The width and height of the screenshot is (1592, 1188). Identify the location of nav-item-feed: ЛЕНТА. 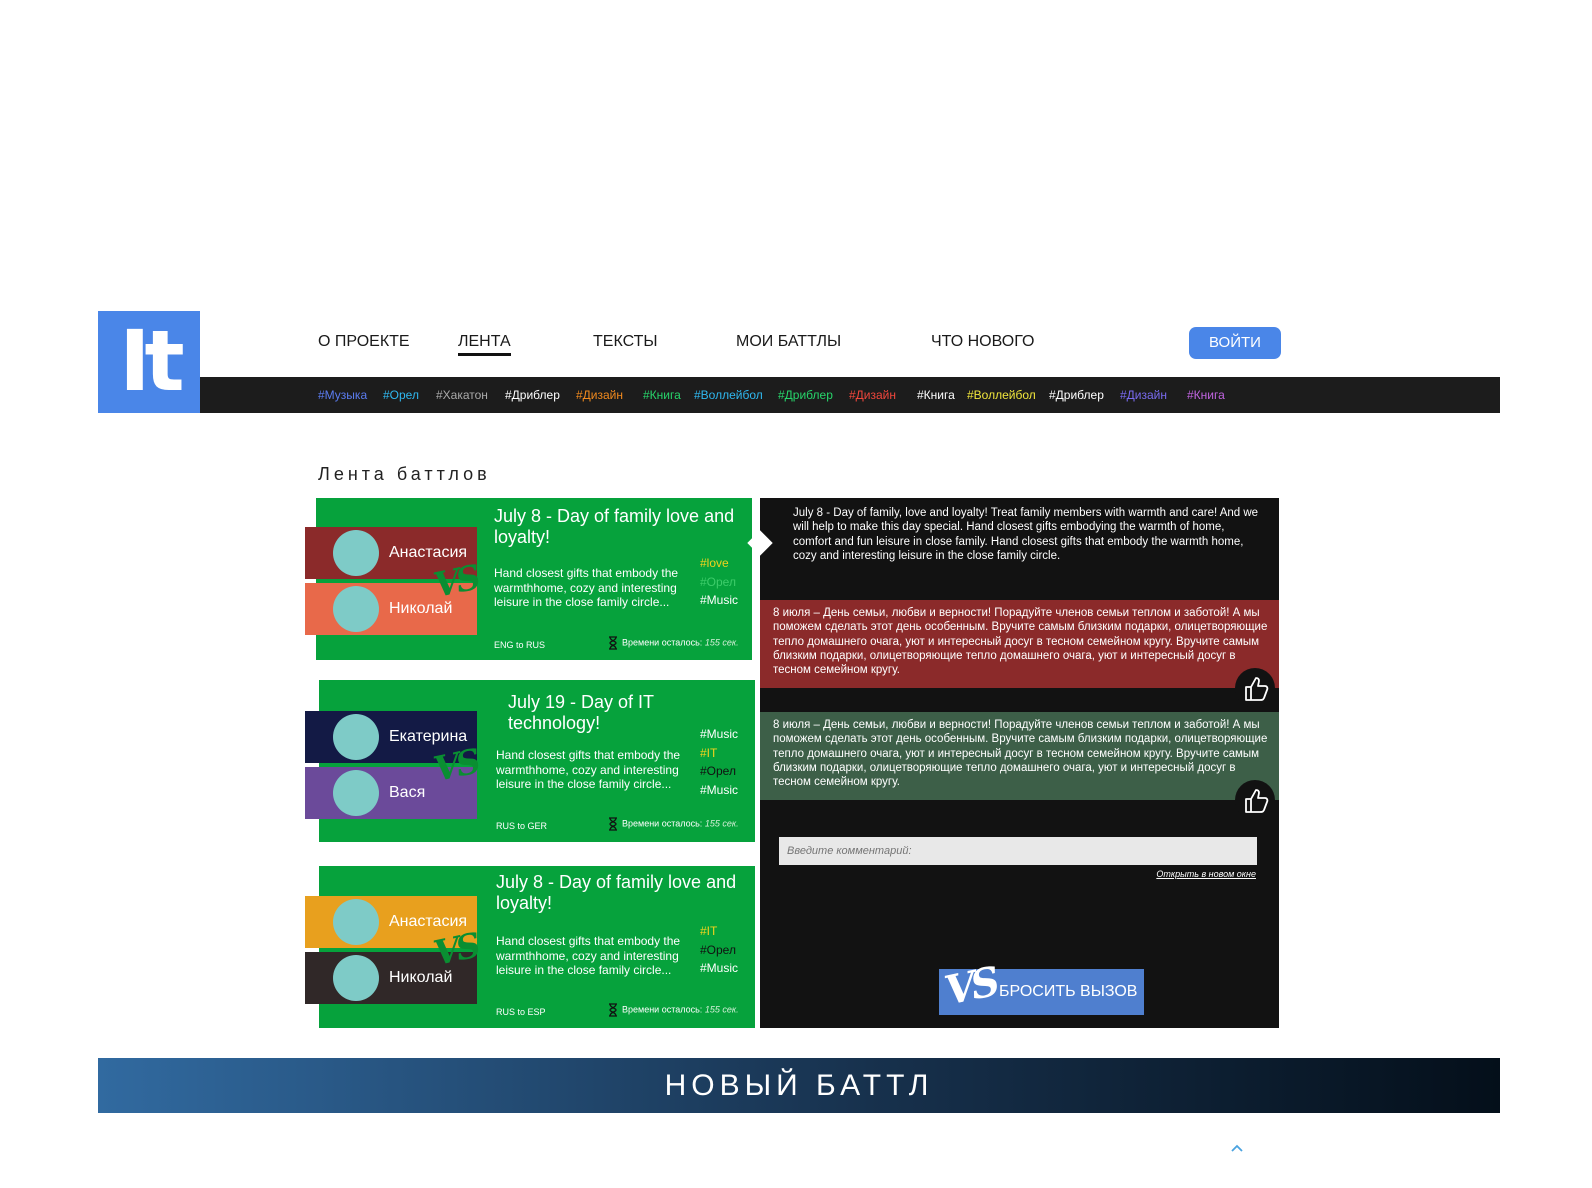
(484, 344).